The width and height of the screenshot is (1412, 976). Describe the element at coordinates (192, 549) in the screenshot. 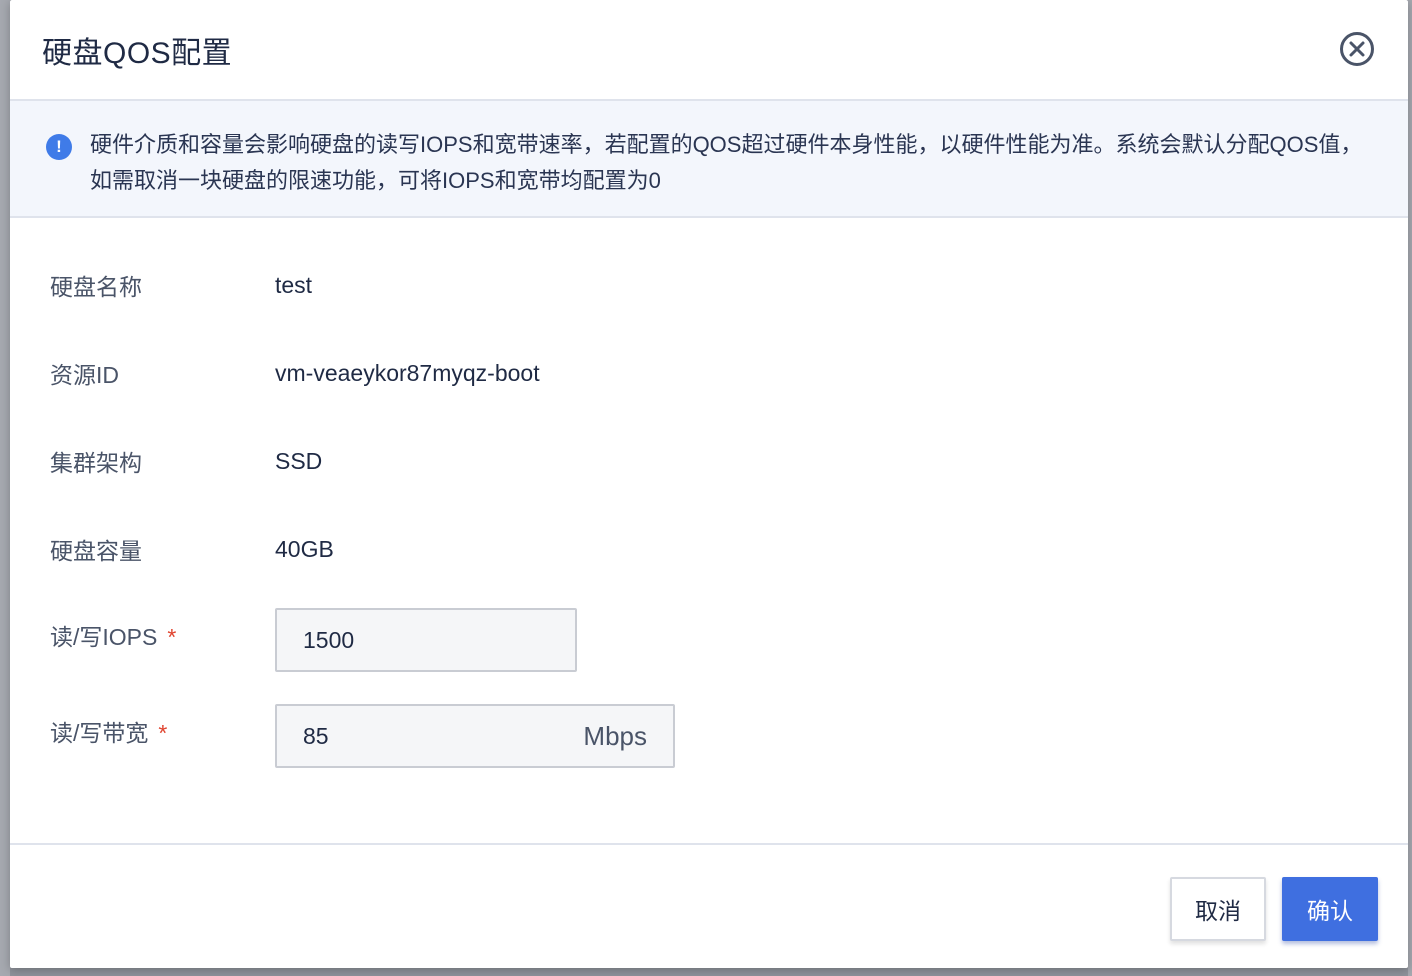

I see `capacity-row: 硬盘容量 40GB` at that location.